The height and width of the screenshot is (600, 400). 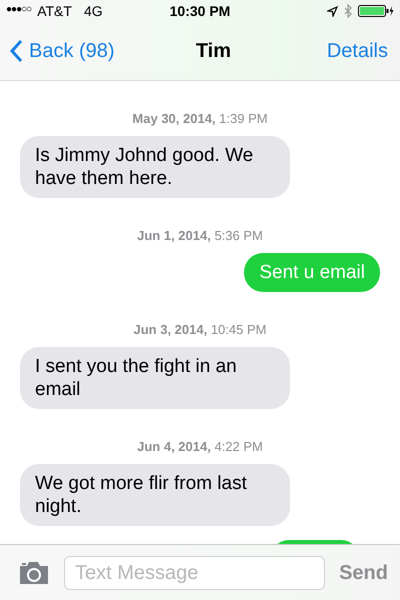 What do you see at coordinates (363, 573) in the screenshot?
I see `send-button: Send` at bounding box center [363, 573].